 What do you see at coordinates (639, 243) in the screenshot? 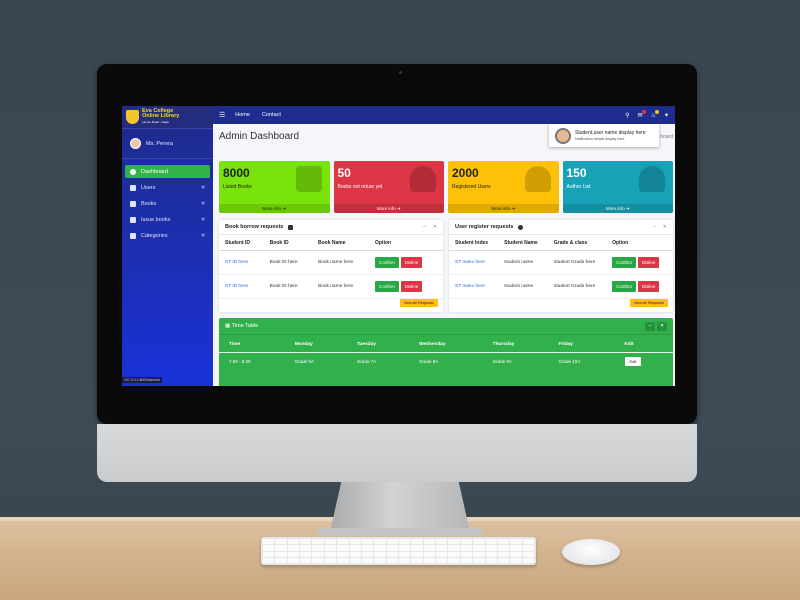
I see `column-header: Option` at bounding box center [639, 243].